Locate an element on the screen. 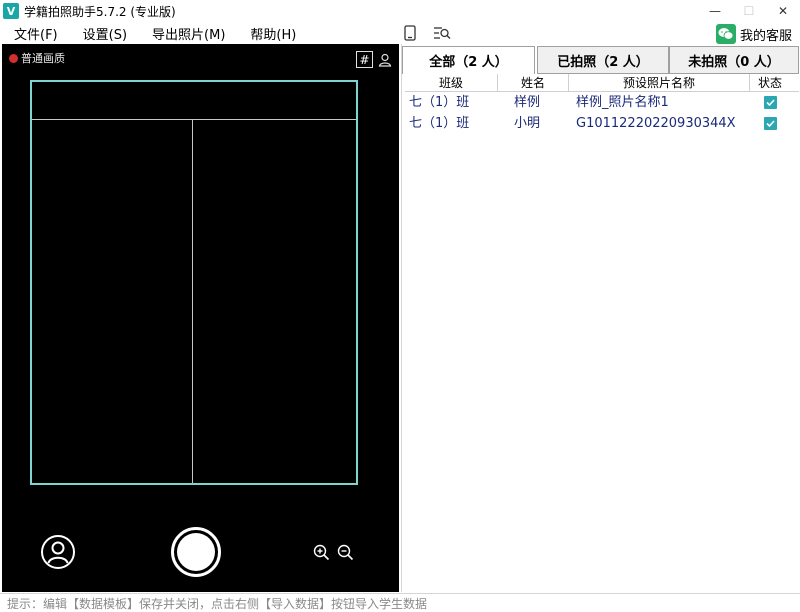 Image resolution: width=800 pixels, height=612 pixels. maximize-button: ☐ is located at coordinates (749, 11).